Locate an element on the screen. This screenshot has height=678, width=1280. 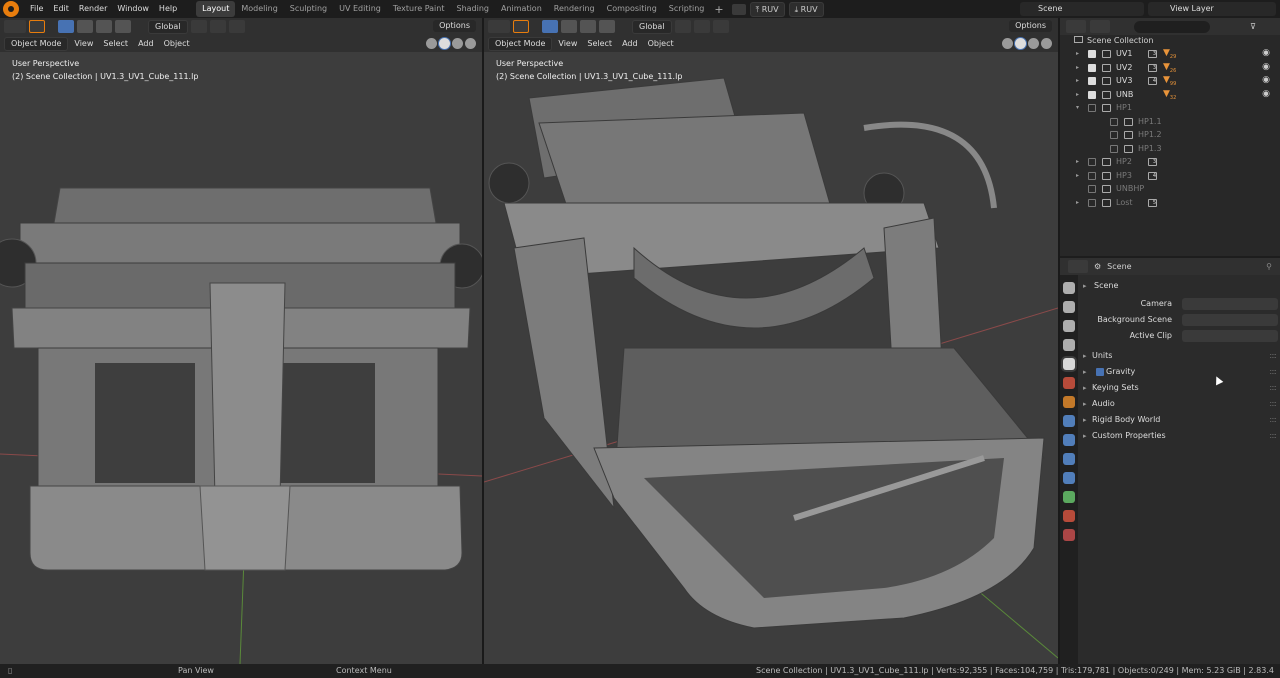
properties-tab-output-icon is located at coordinates (1069, 326).